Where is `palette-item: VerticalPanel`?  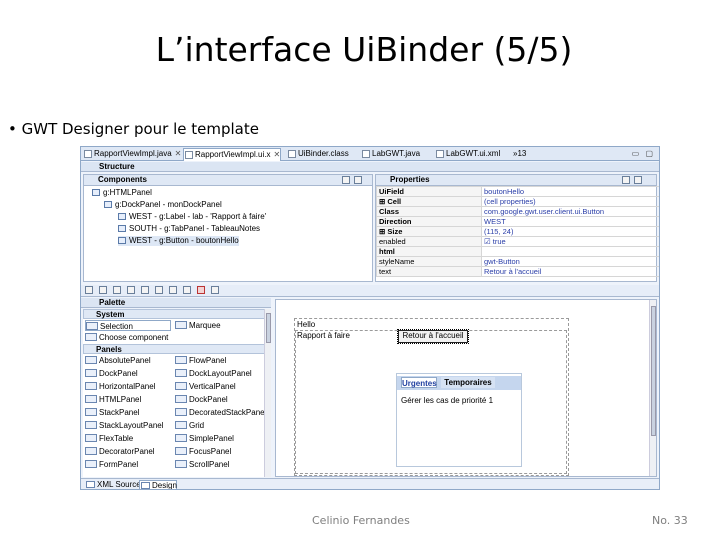
palette-item: VerticalPanel is located at coordinates (205, 386).